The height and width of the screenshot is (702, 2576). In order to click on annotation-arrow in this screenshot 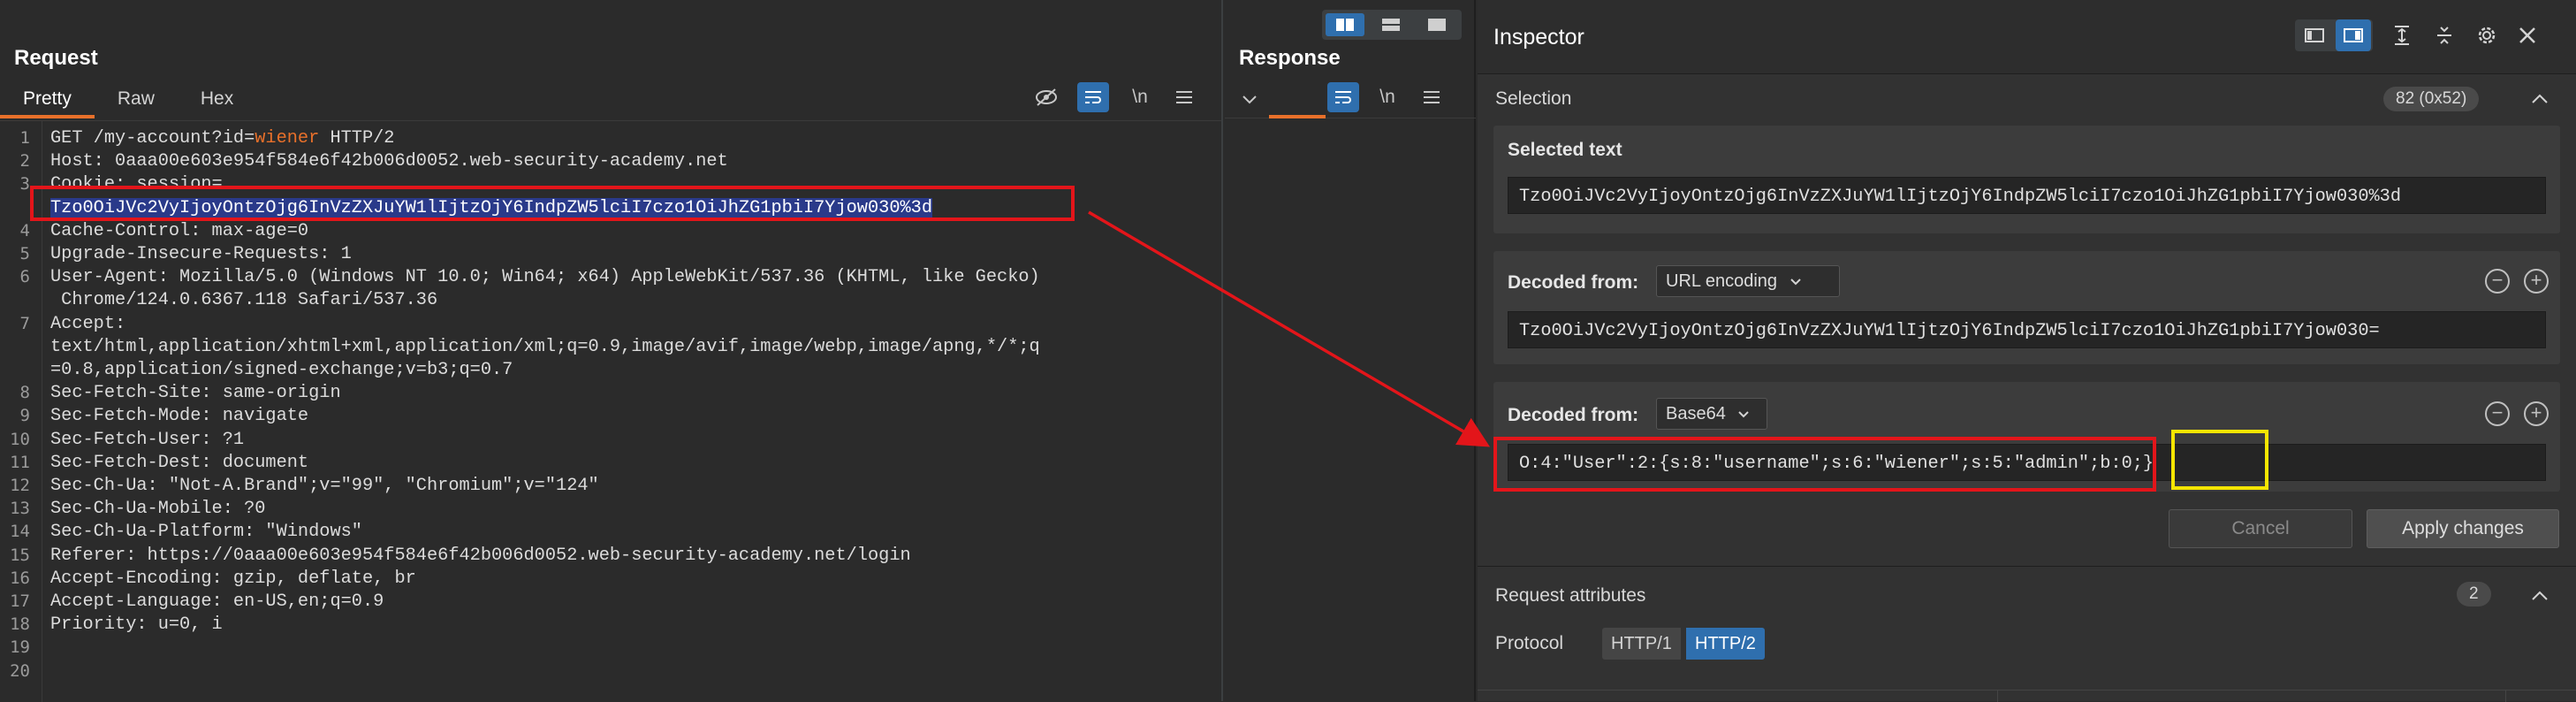, I will do `click(1289, 328)`.